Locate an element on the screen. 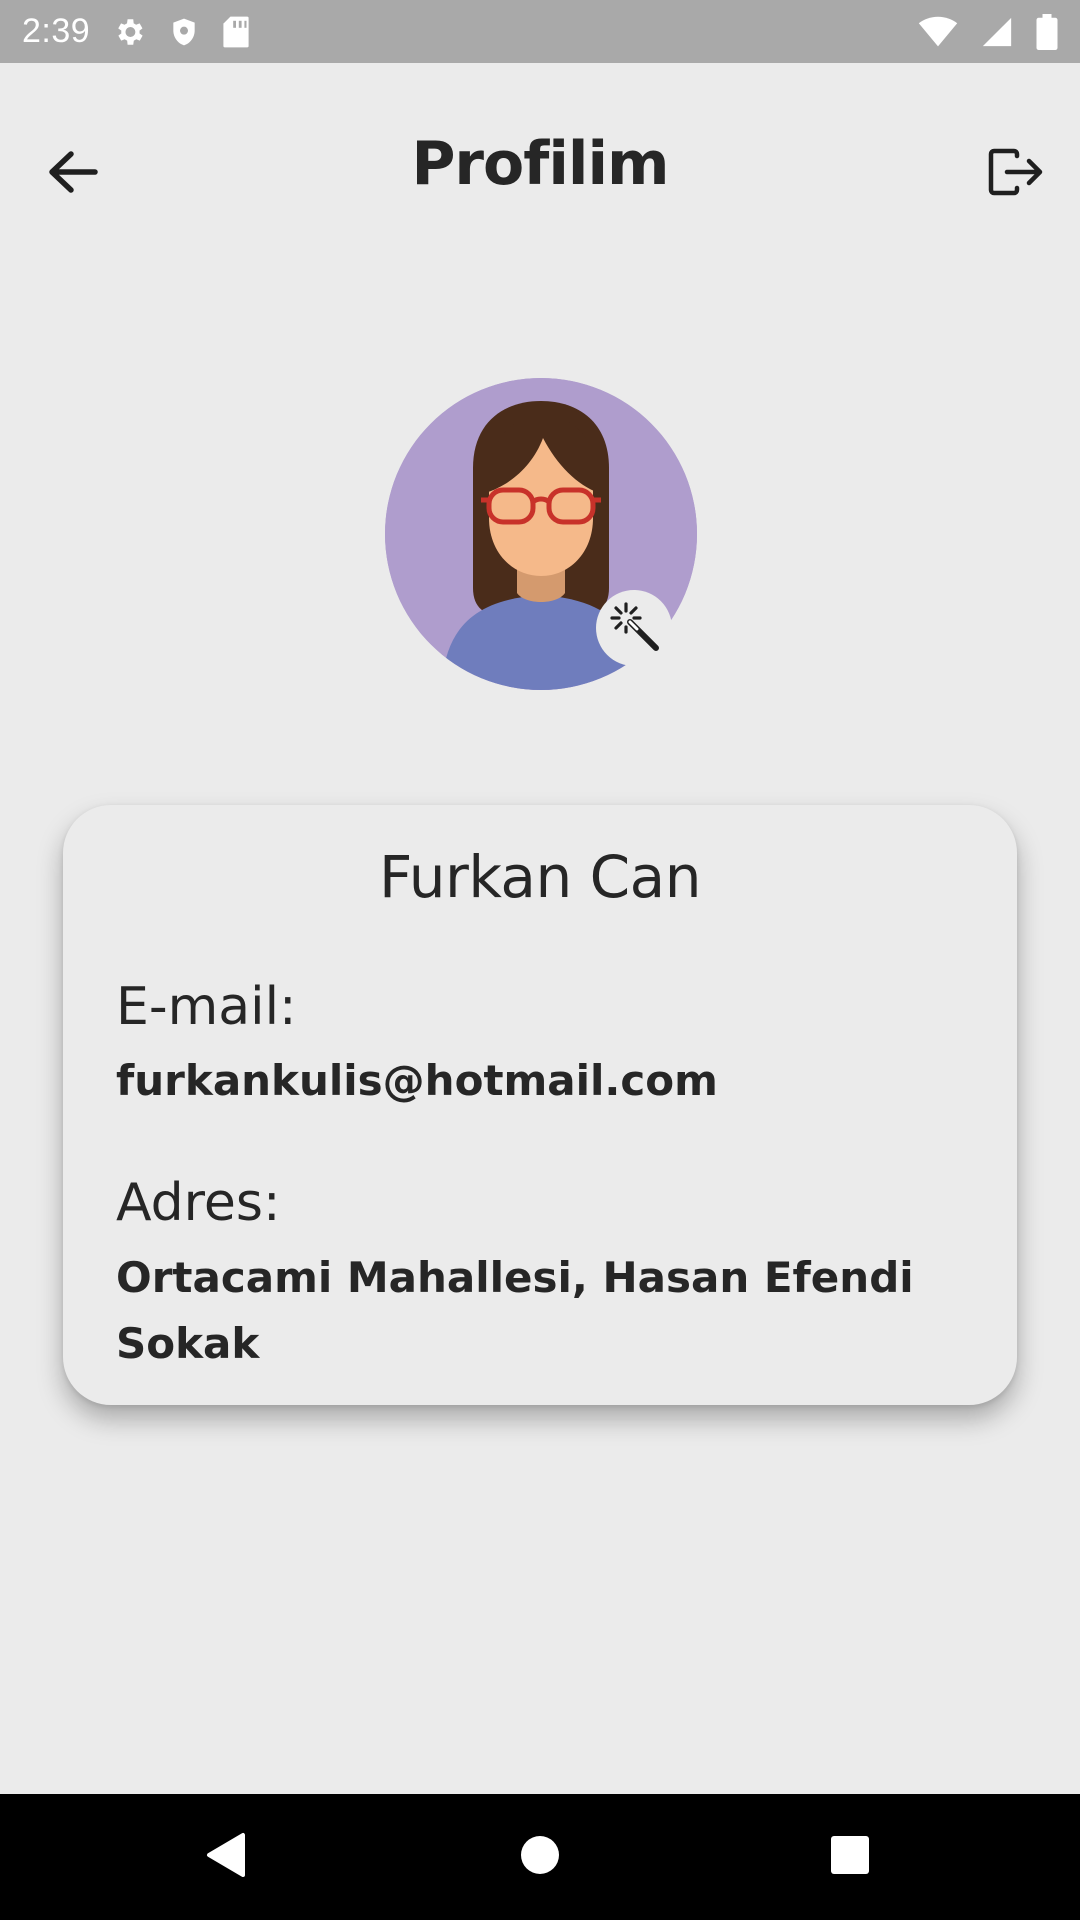 The width and height of the screenshot is (1080, 1920). home-circle-icon is located at coordinates (540, 1857).